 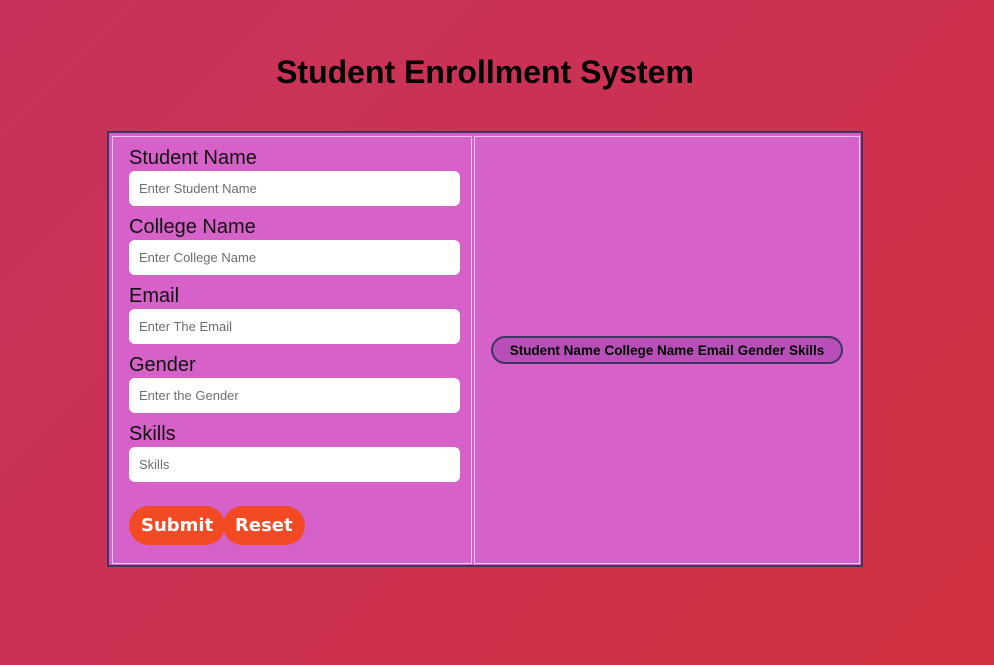 I want to click on reset-button: Reset, so click(x=264, y=525).